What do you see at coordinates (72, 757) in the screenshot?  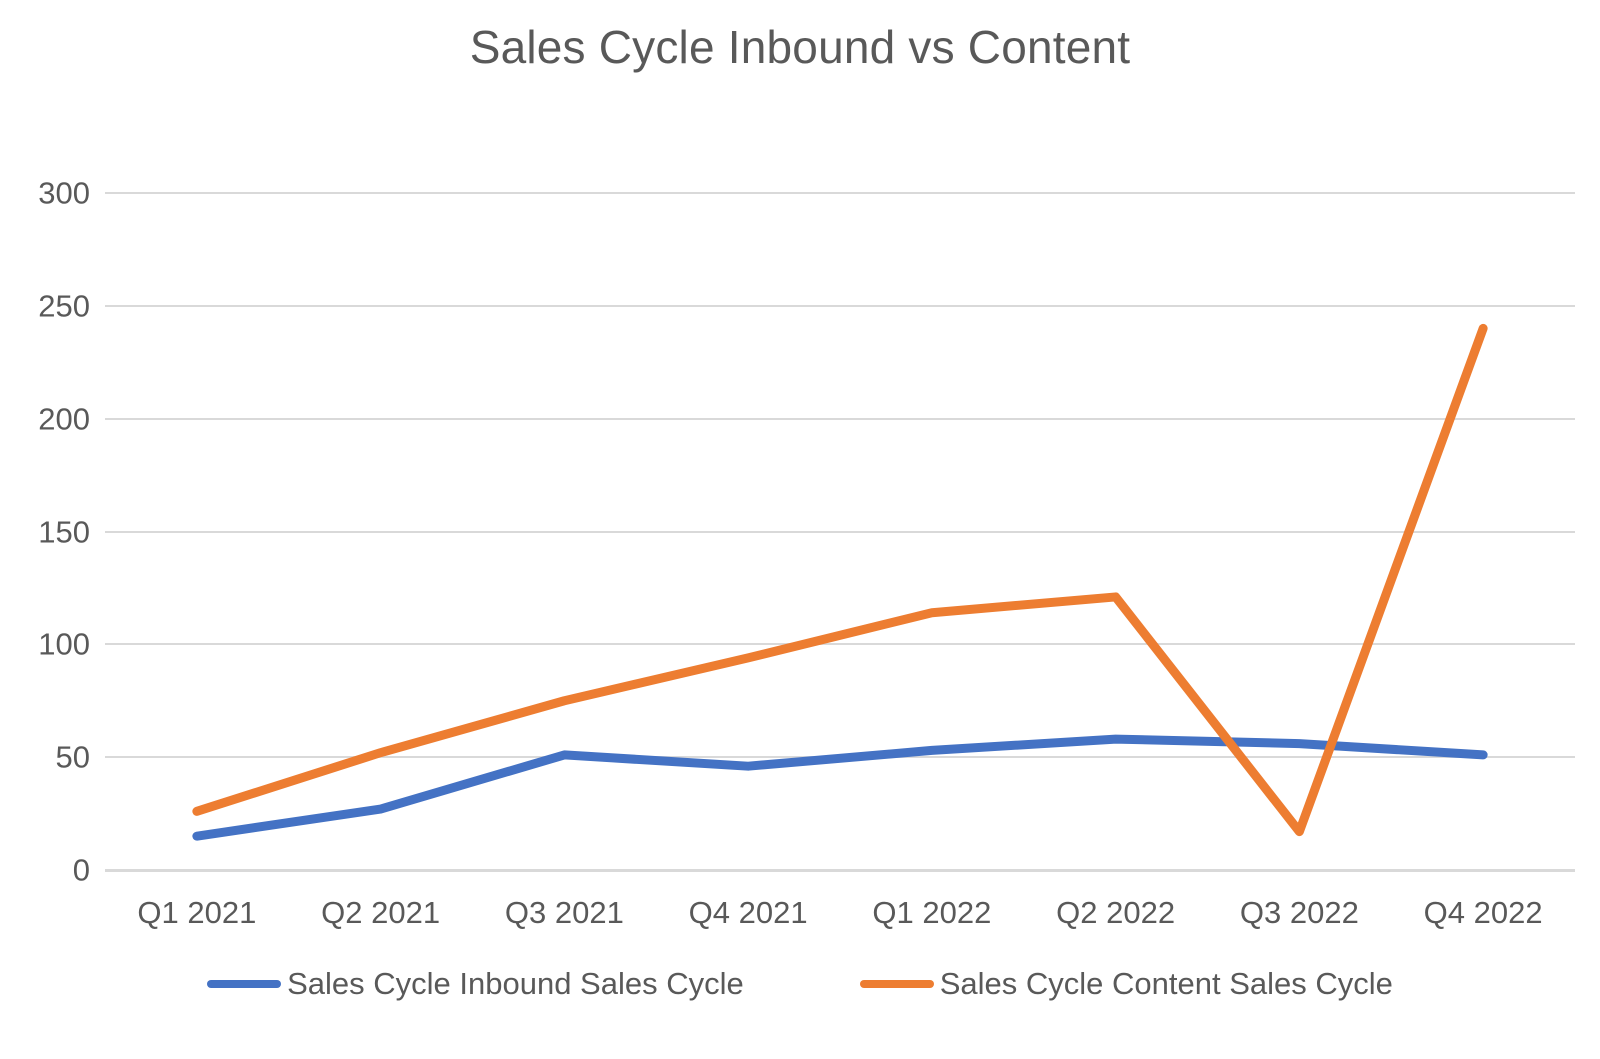 I see `y-tick-label: 50` at bounding box center [72, 757].